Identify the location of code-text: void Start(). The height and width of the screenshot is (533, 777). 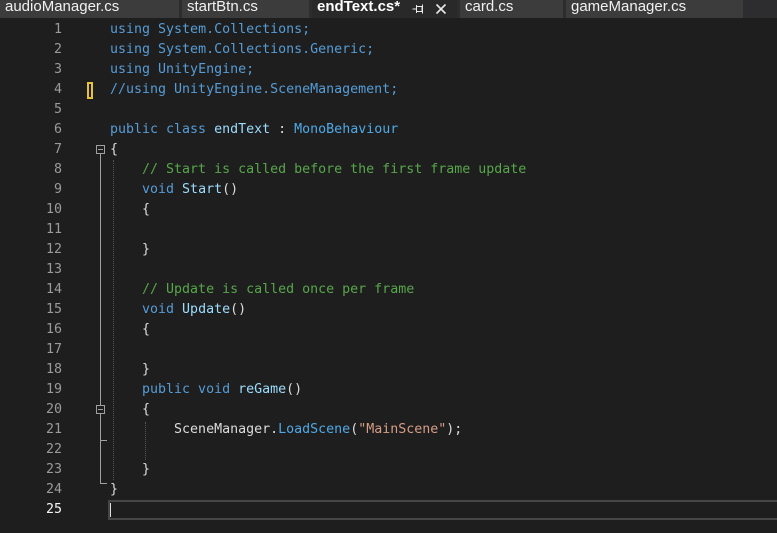
(174, 190).